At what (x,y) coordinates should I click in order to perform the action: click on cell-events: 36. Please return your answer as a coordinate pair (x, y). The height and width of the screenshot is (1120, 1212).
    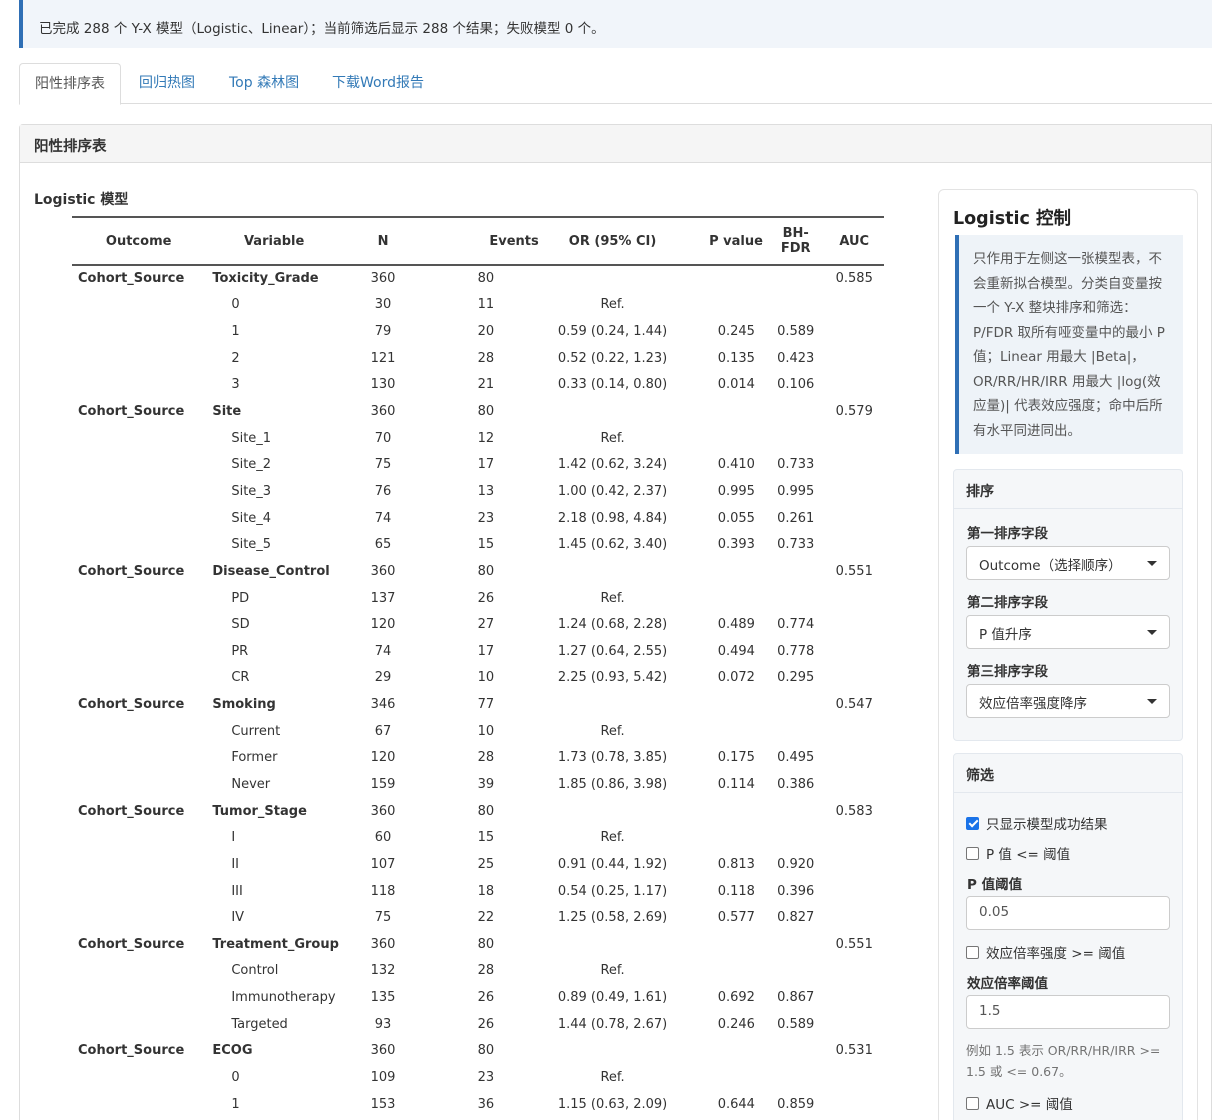
    Looking at the image, I should click on (486, 1104).